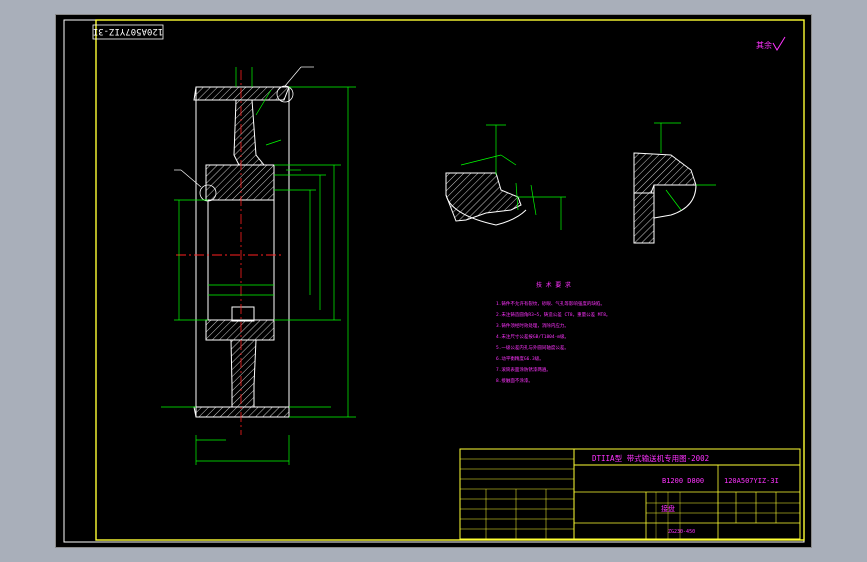 This screenshot has width=867, height=562. I want to click on main-section-view, so click(244, 250).